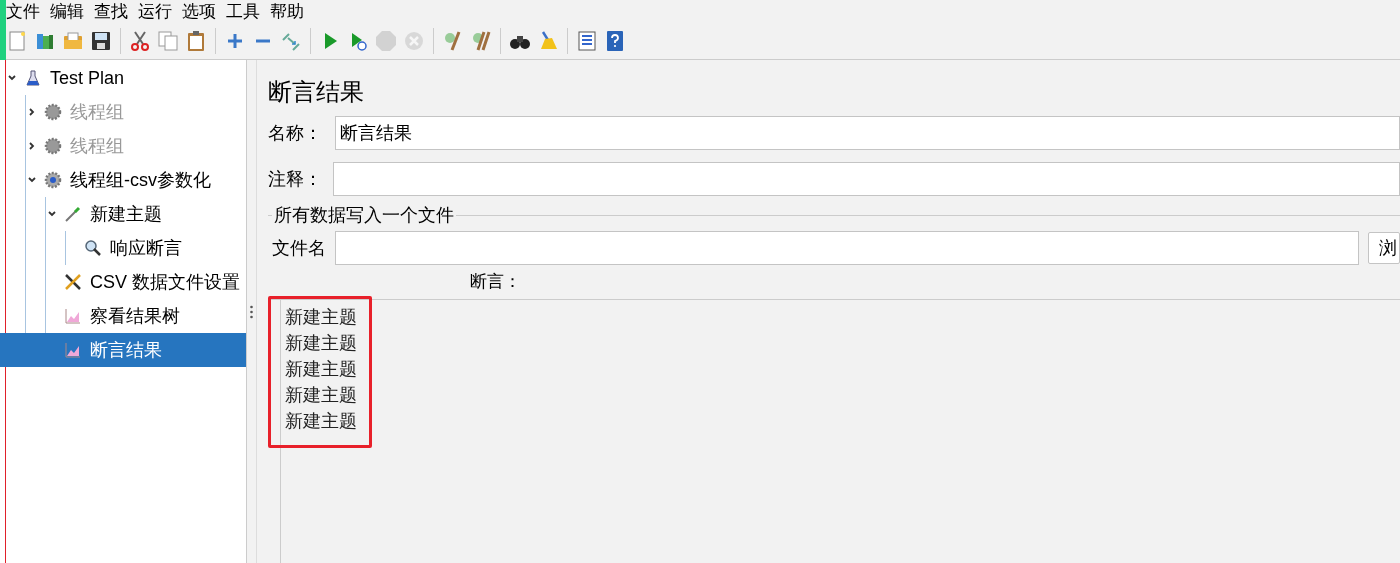 This screenshot has width=1400, height=563. What do you see at coordinates (199, 11) in the screenshot?
I see `menu-item: 选项` at bounding box center [199, 11].